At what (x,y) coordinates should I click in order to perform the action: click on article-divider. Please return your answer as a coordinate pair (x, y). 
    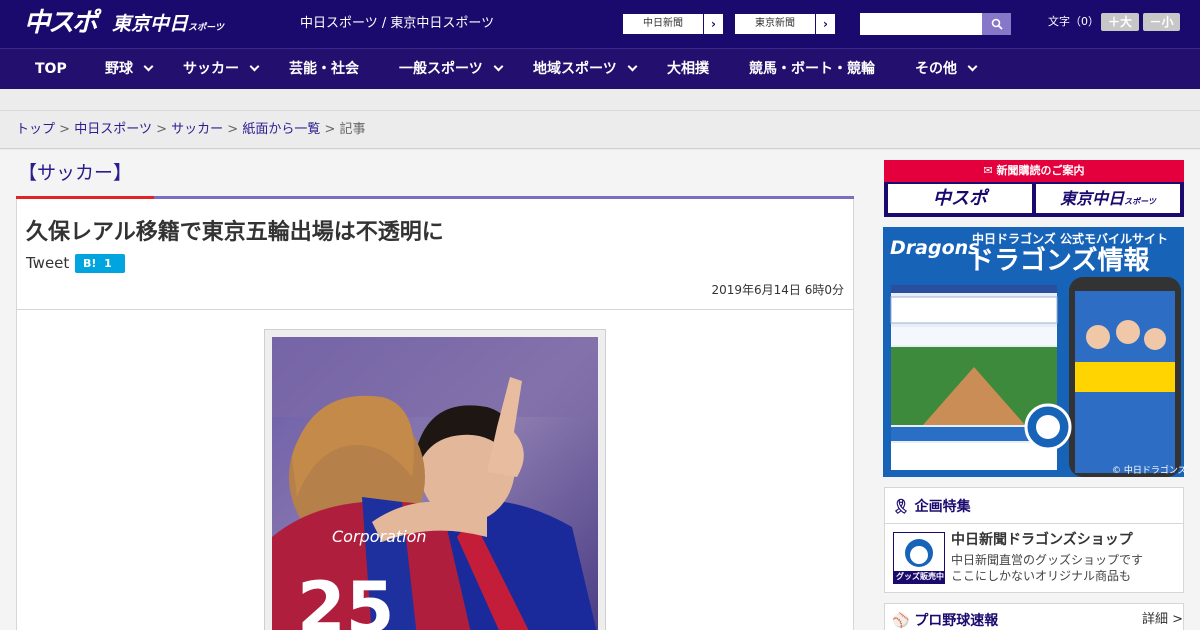
    Looking at the image, I should click on (435, 309).